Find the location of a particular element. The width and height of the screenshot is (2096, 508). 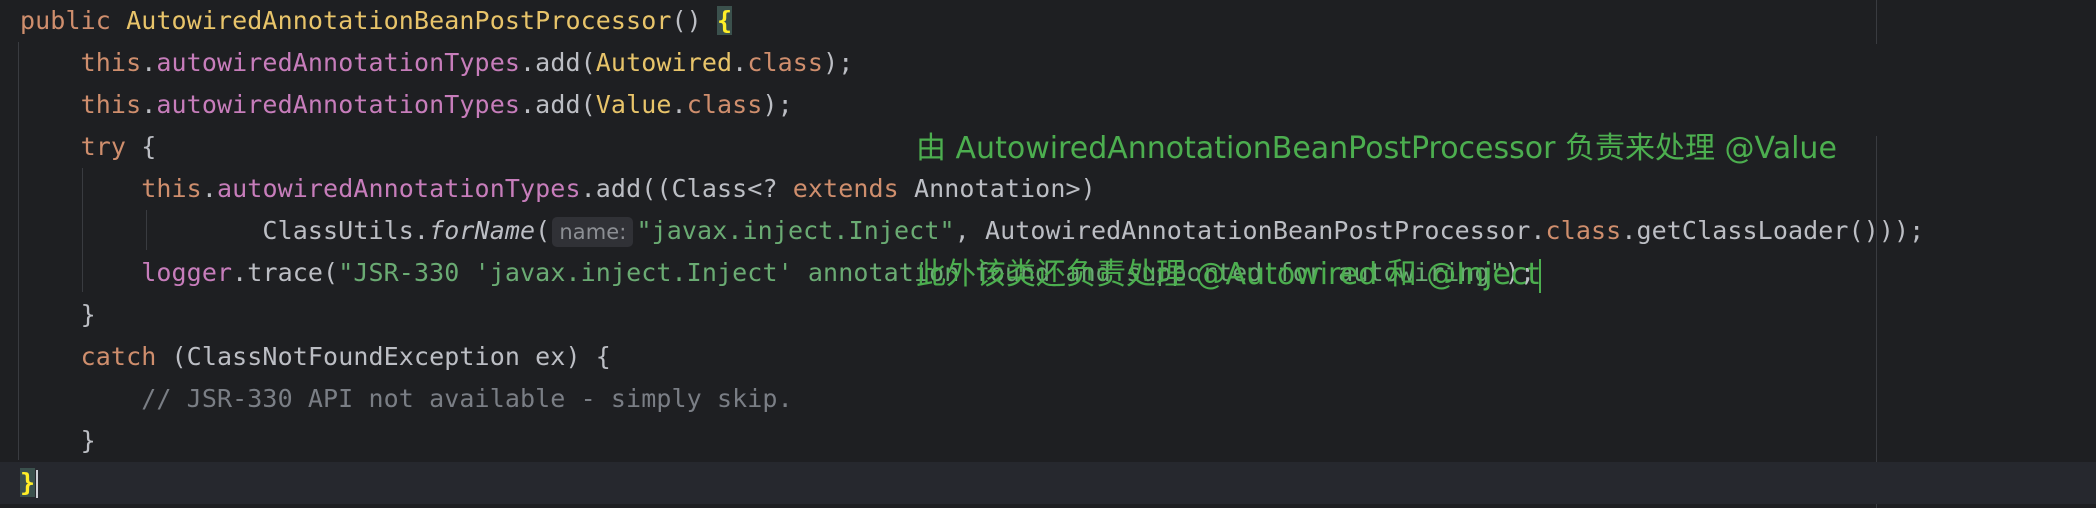

code-token: catch is located at coordinates (118, 356).